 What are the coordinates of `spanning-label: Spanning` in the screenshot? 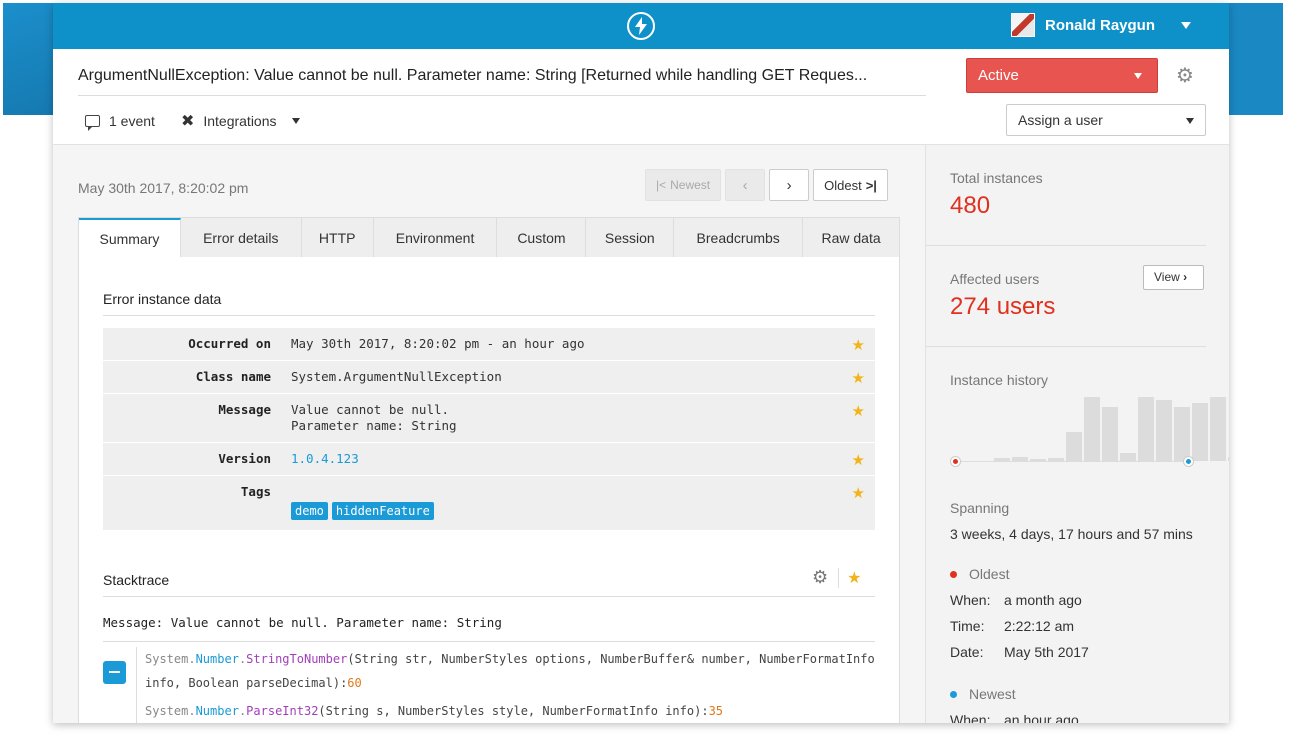 It's located at (980, 508).